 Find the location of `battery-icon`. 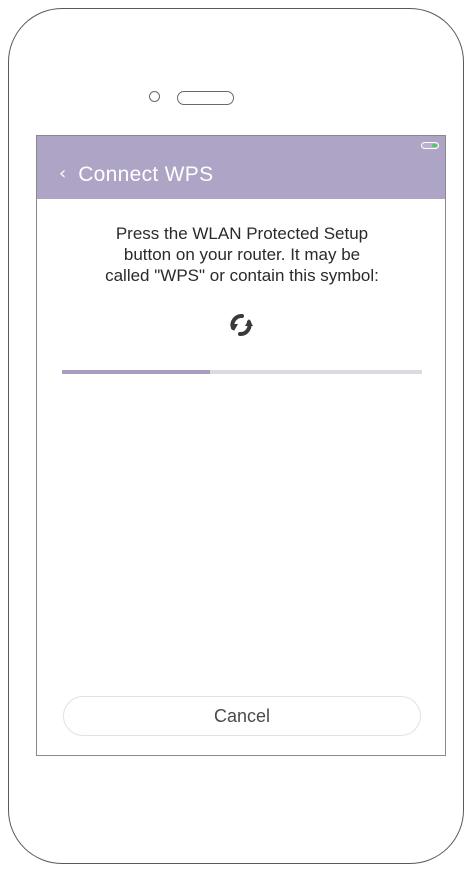

battery-icon is located at coordinates (430, 145).